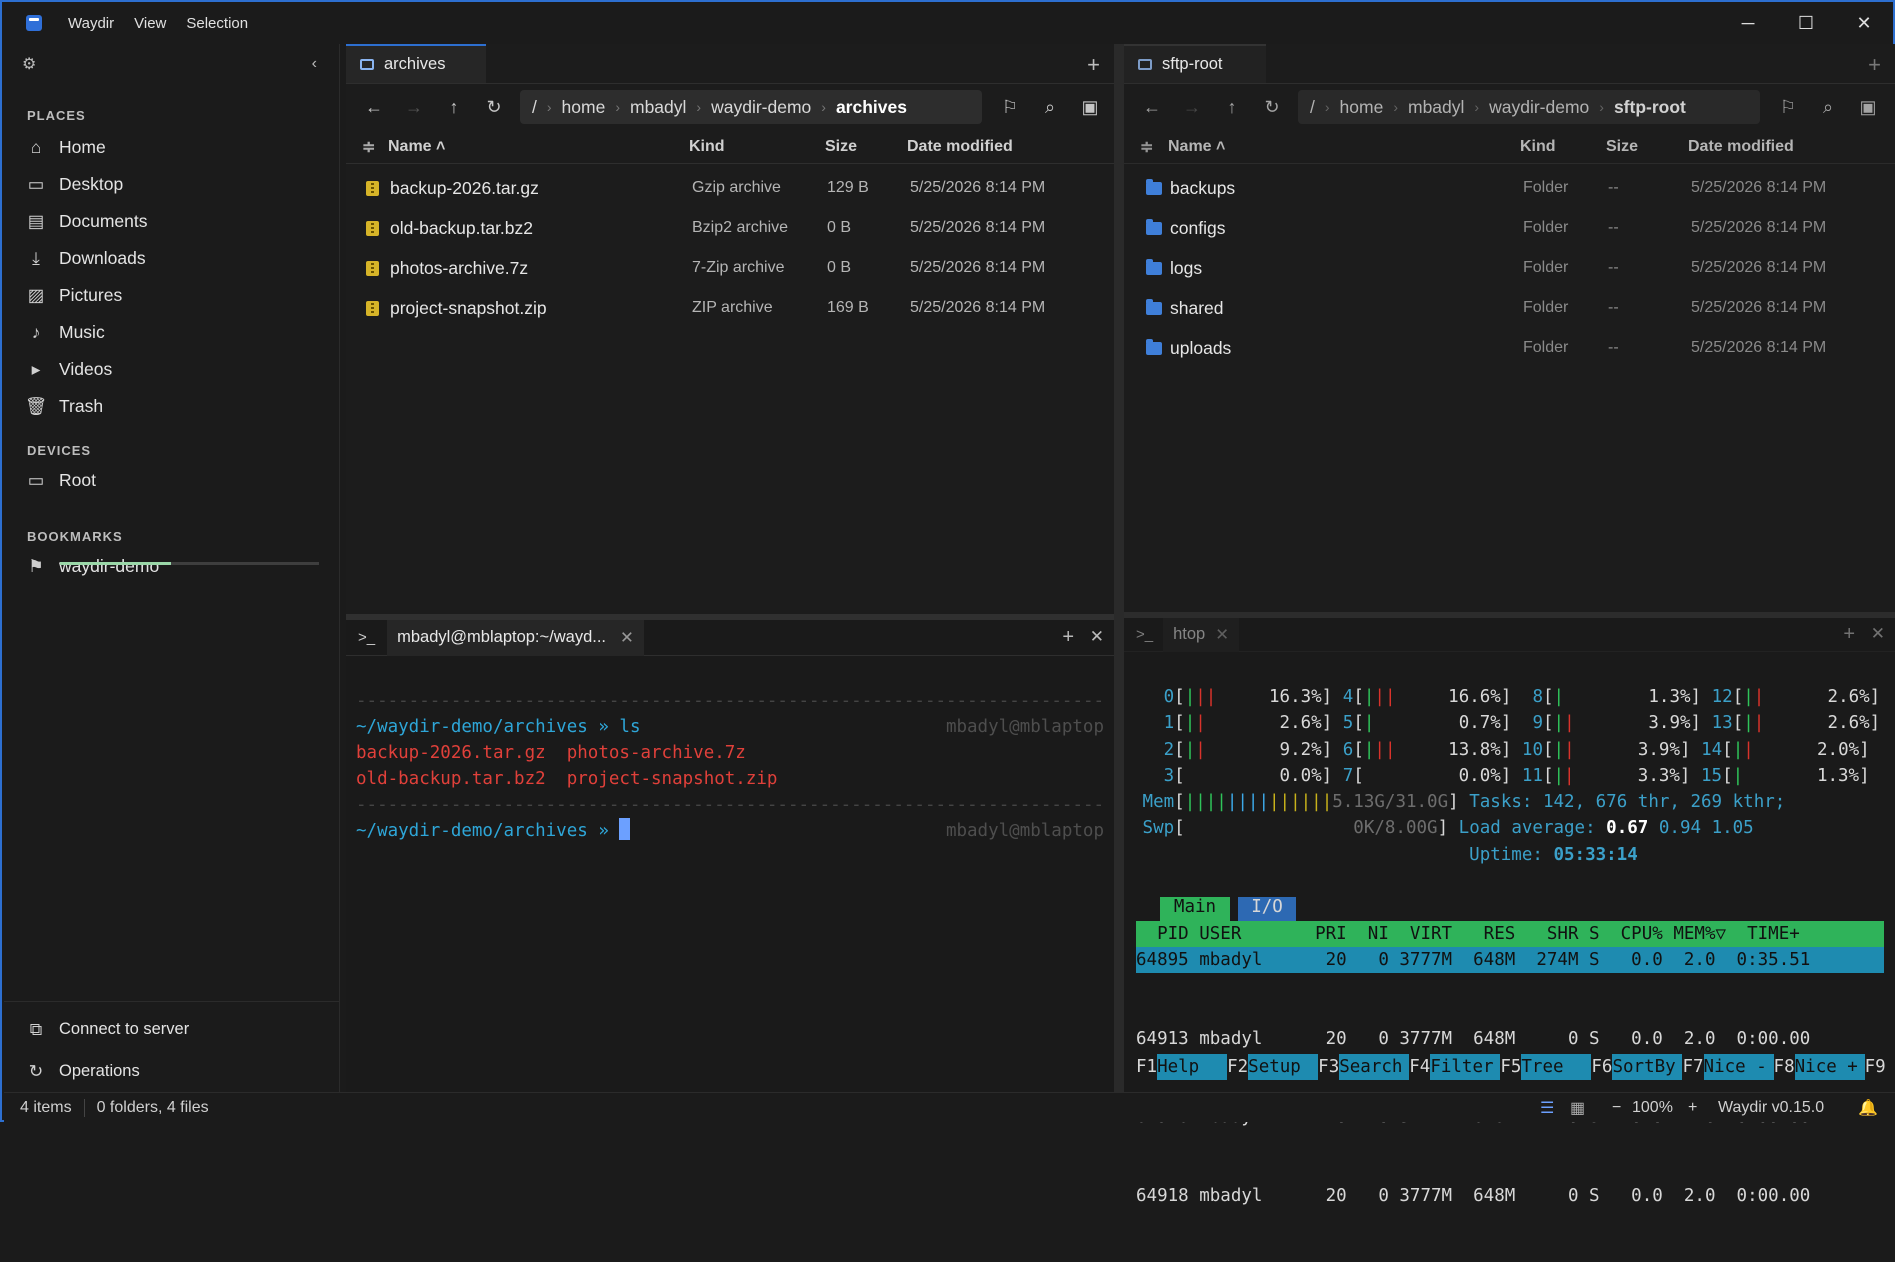 This screenshot has width=1895, height=1262. What do you see at coordinates (454, 107) in the screenshot?
I see `up-icon: ↑` at bounding box center [454, 107].